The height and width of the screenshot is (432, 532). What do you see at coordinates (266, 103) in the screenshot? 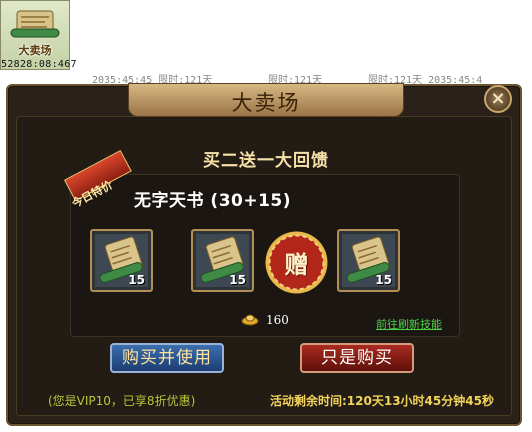
I see `panel-title: 大卖场` at bounding box center [266, 103].